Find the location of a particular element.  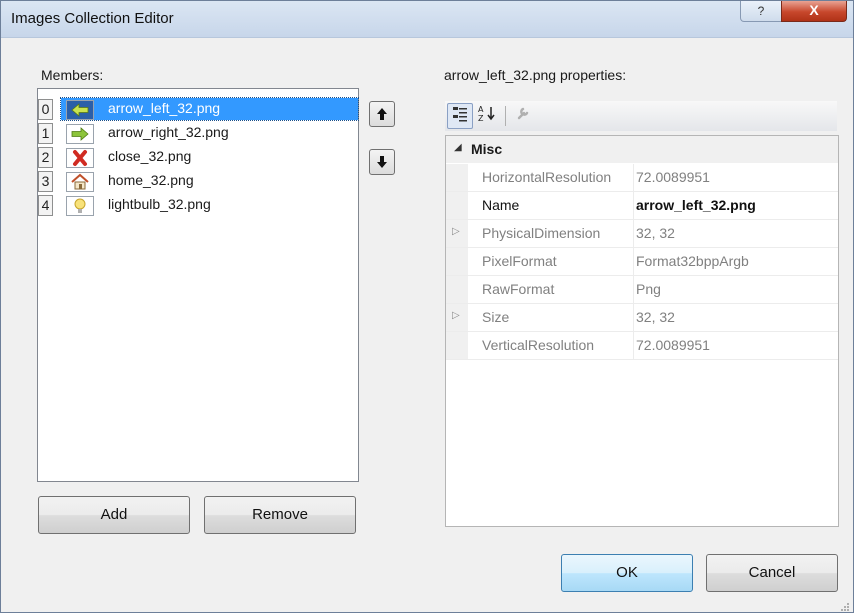

item-name: home_32.png is located at coordinates (151, 180).